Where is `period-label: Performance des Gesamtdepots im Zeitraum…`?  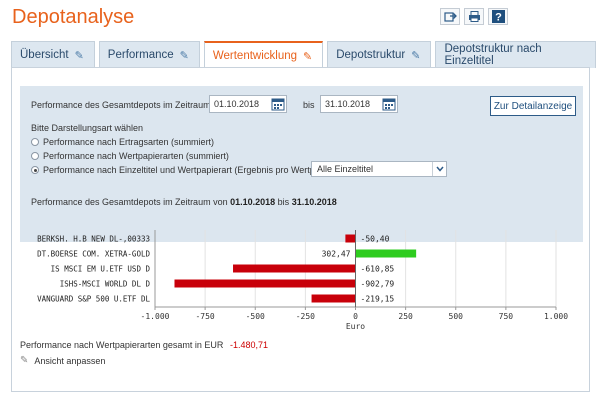 period-label: Performance des Gesamtdepots im Zeitraum… is located at coordinates (129, 105).